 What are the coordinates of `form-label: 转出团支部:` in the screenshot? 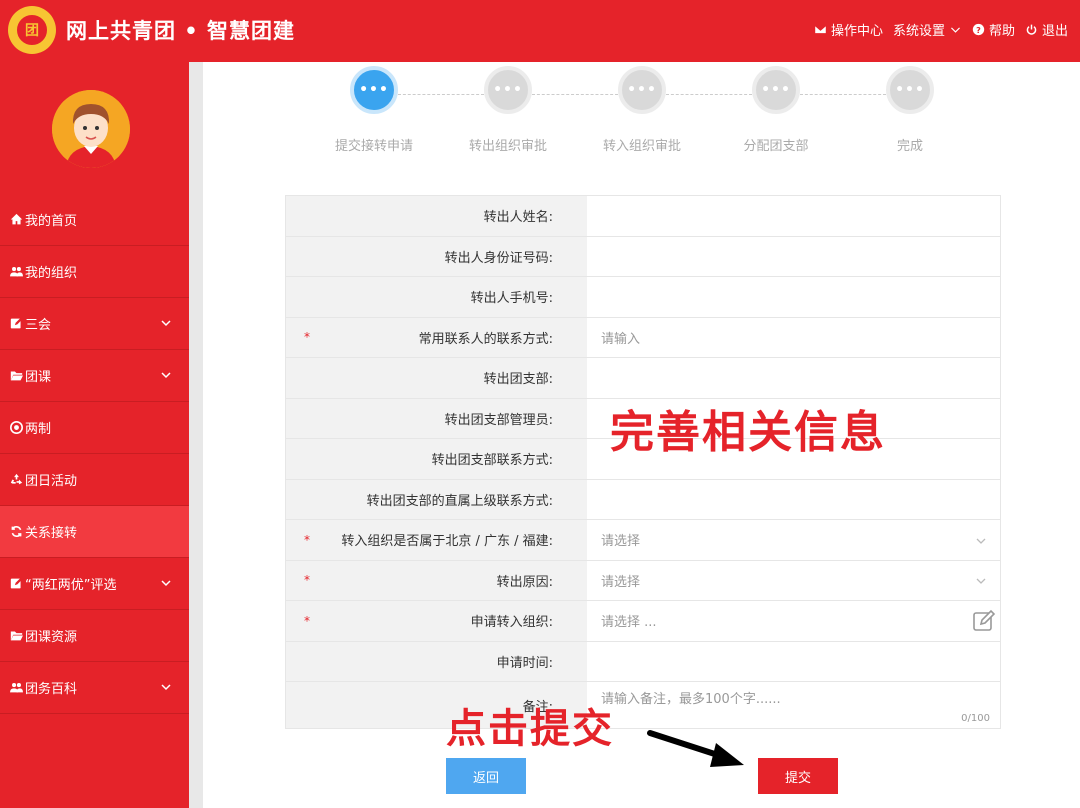 It's located at (436, 378).